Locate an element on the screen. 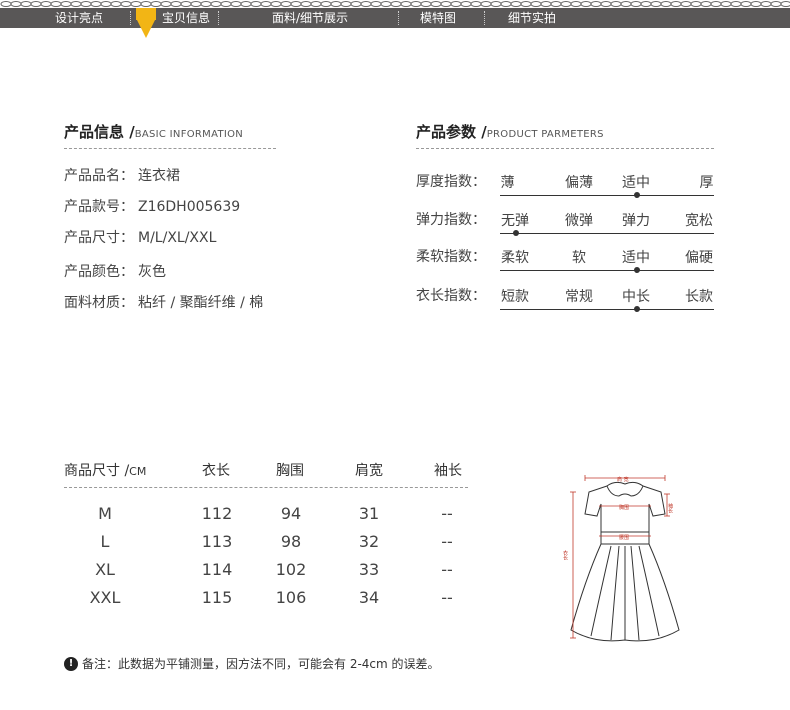 The width and height of the screenshot is (790, 710). param-label: 衣长指数： is located at coordinates (451, 296).